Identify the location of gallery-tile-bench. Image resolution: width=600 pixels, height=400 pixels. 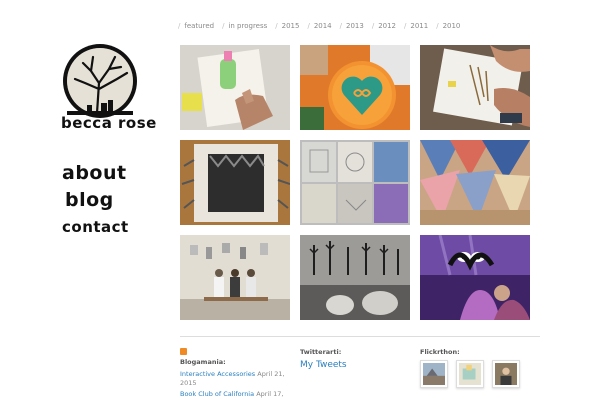
(235, 277).